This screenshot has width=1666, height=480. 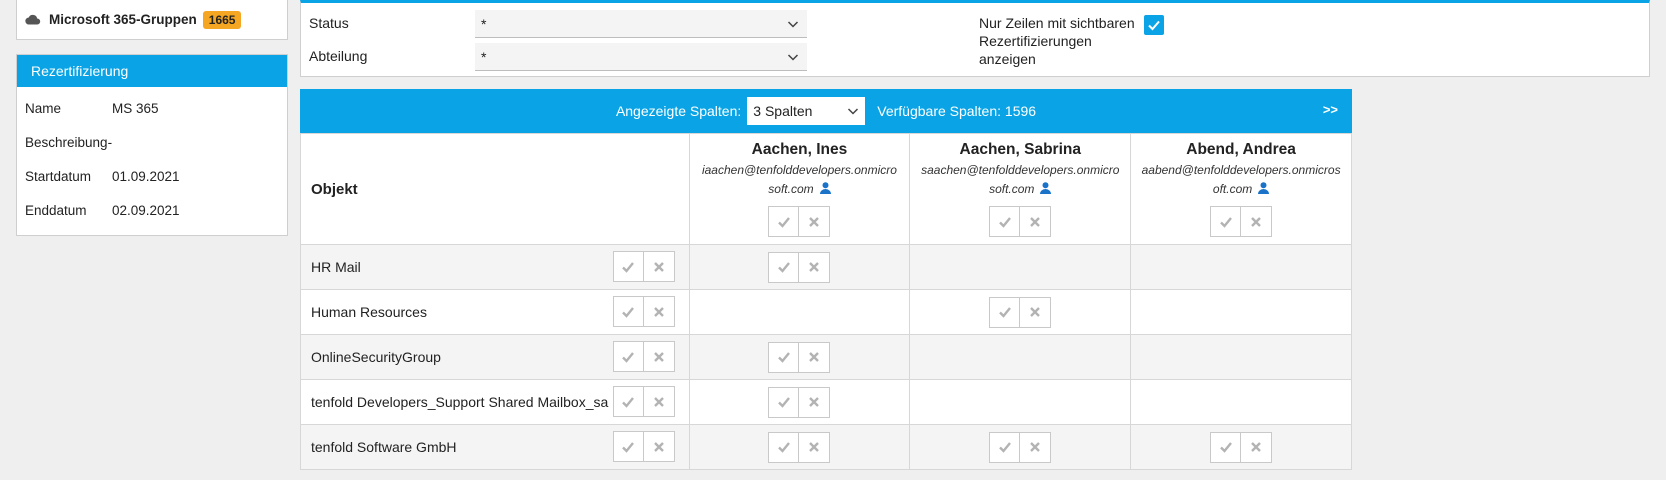 What do you see at coordinates (1330, 109) in the screenshot?
I see `next-columns-link: >>` at bounding box center [1330, 109].